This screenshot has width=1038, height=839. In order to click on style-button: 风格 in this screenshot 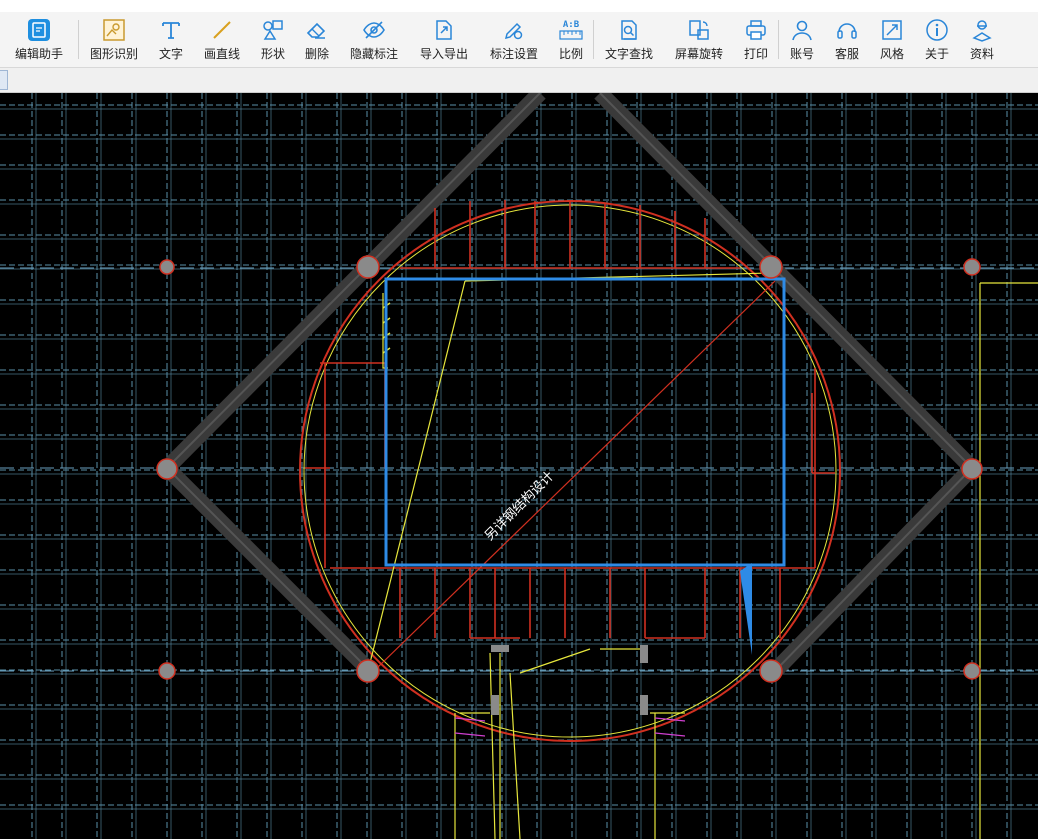, I will do `click(892, 39)`.